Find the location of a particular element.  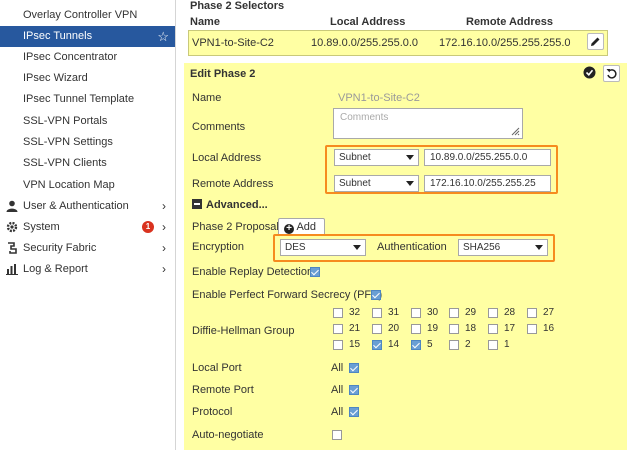

gear-icon is located at coordinates (12, 227).